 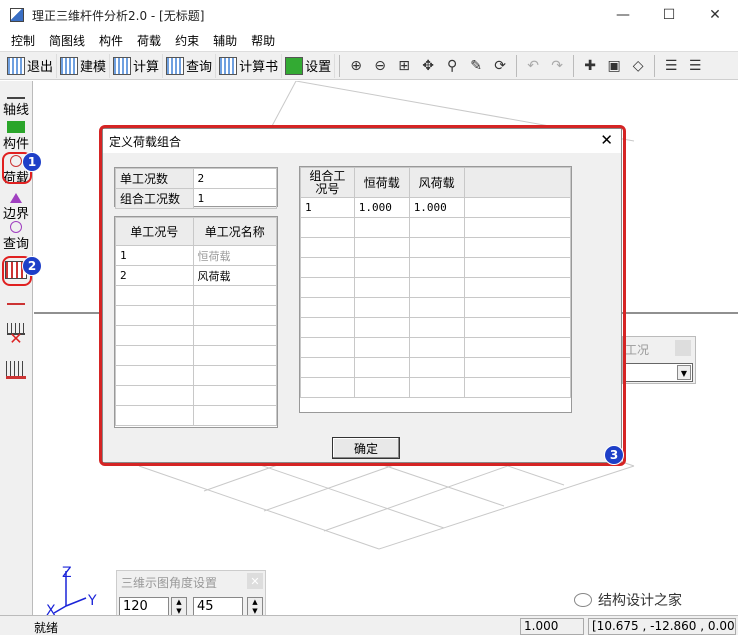 I want to click on menu-control: 控制, so click(x=23, y=40).